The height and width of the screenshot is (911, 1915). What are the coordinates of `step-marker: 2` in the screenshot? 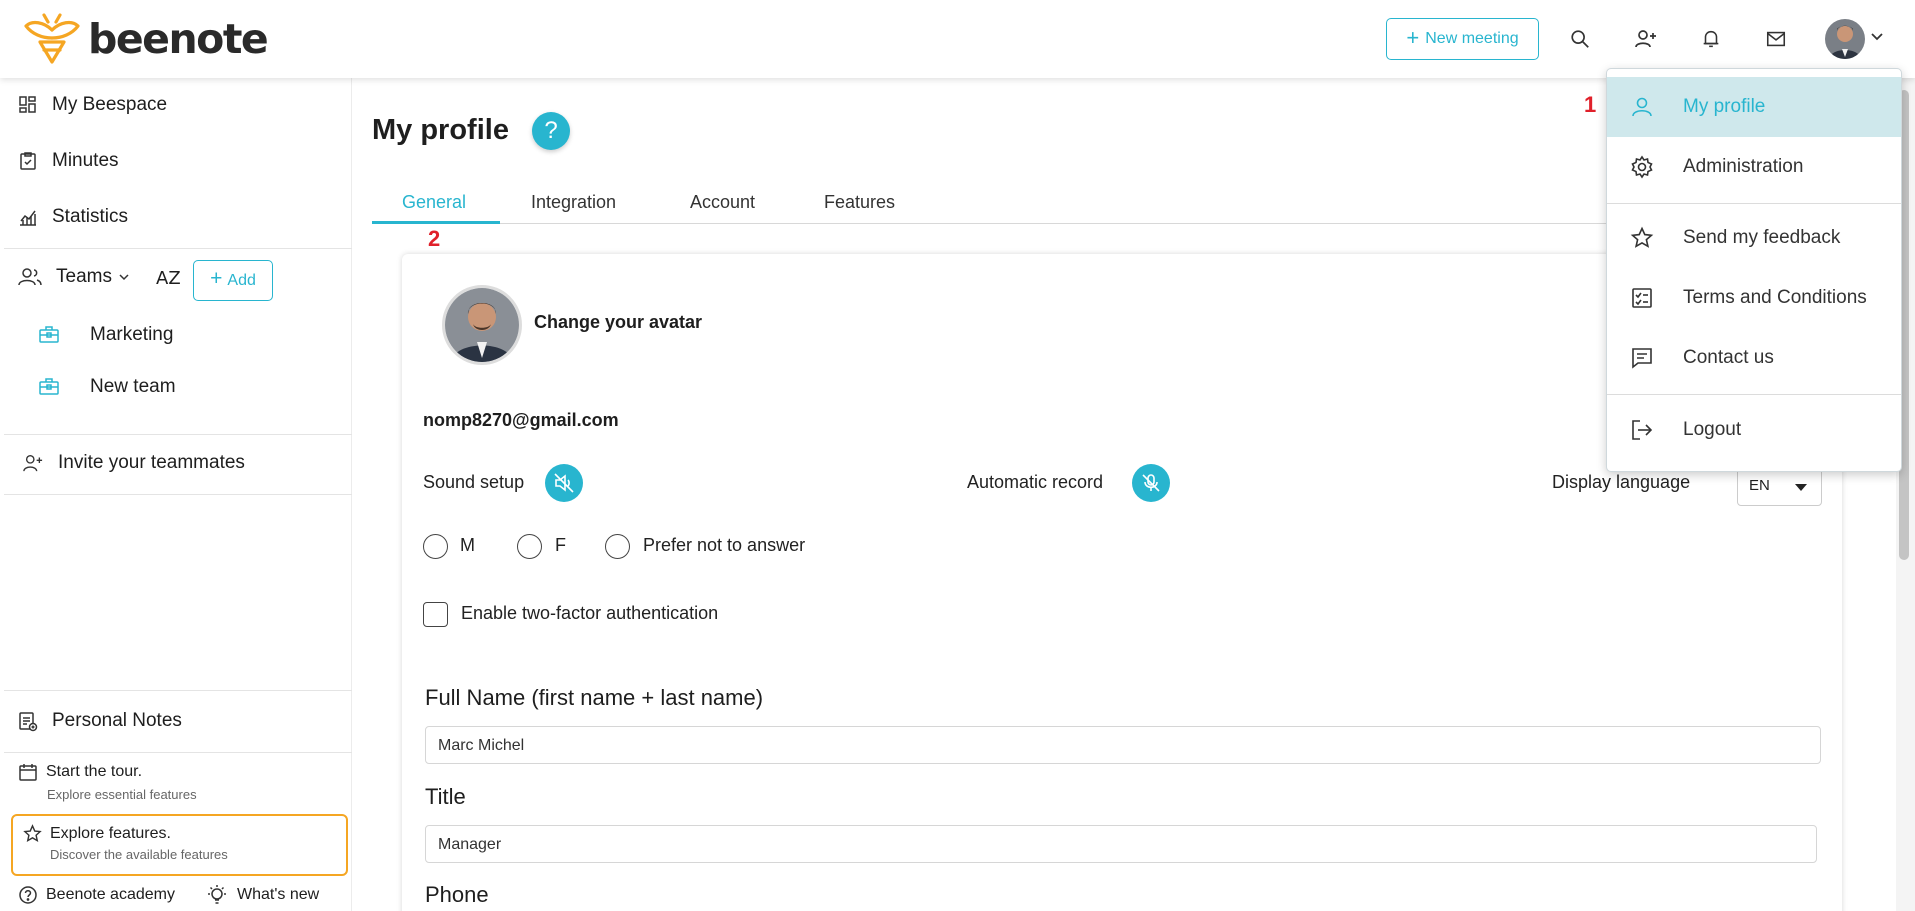 It's located at (434, 238).